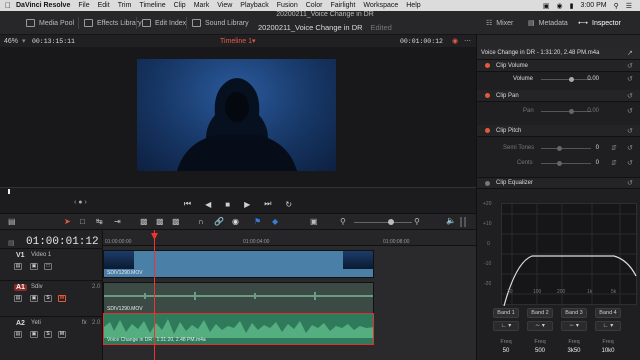 Image resolution: width=640 pixels, height=360 pixels. I want to click on pan-value: 0.00, so click(590, 112).